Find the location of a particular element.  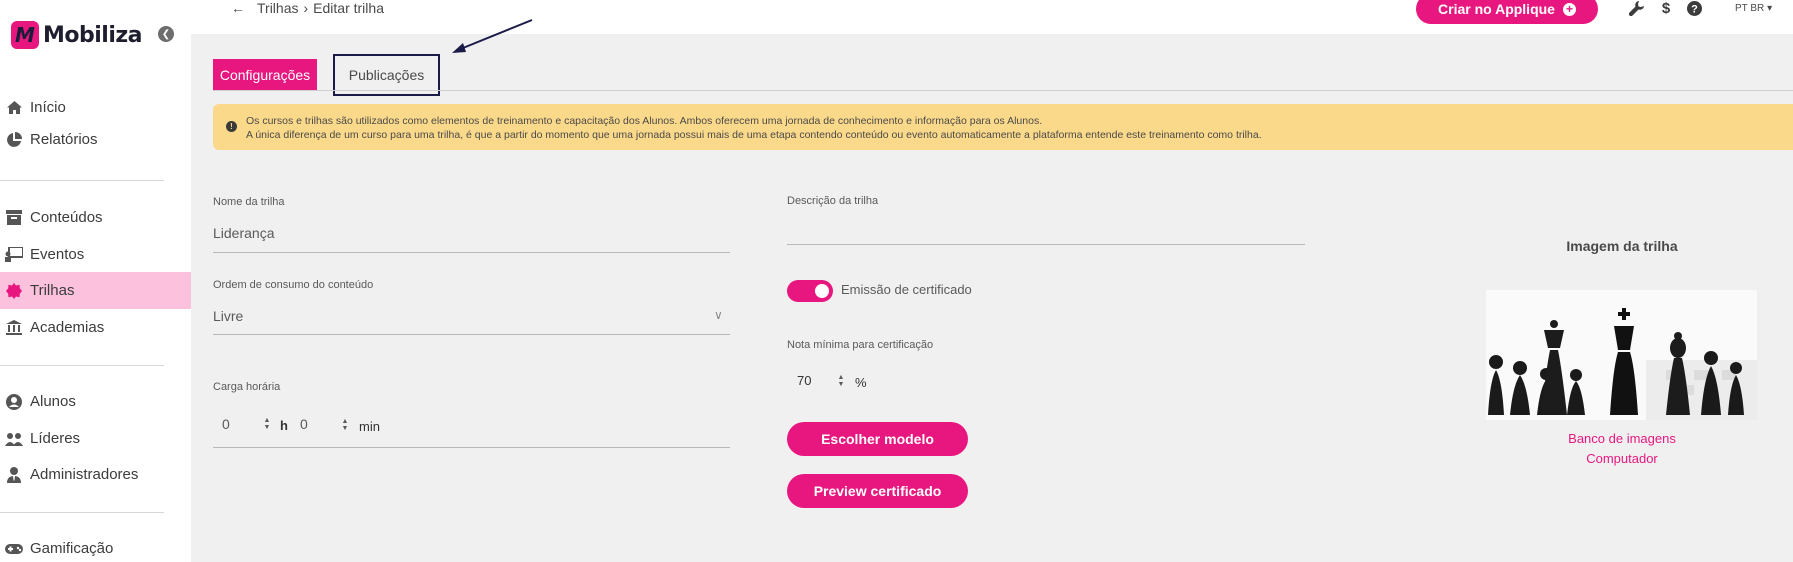

name-input-underline is located at coordinates (471, 252).